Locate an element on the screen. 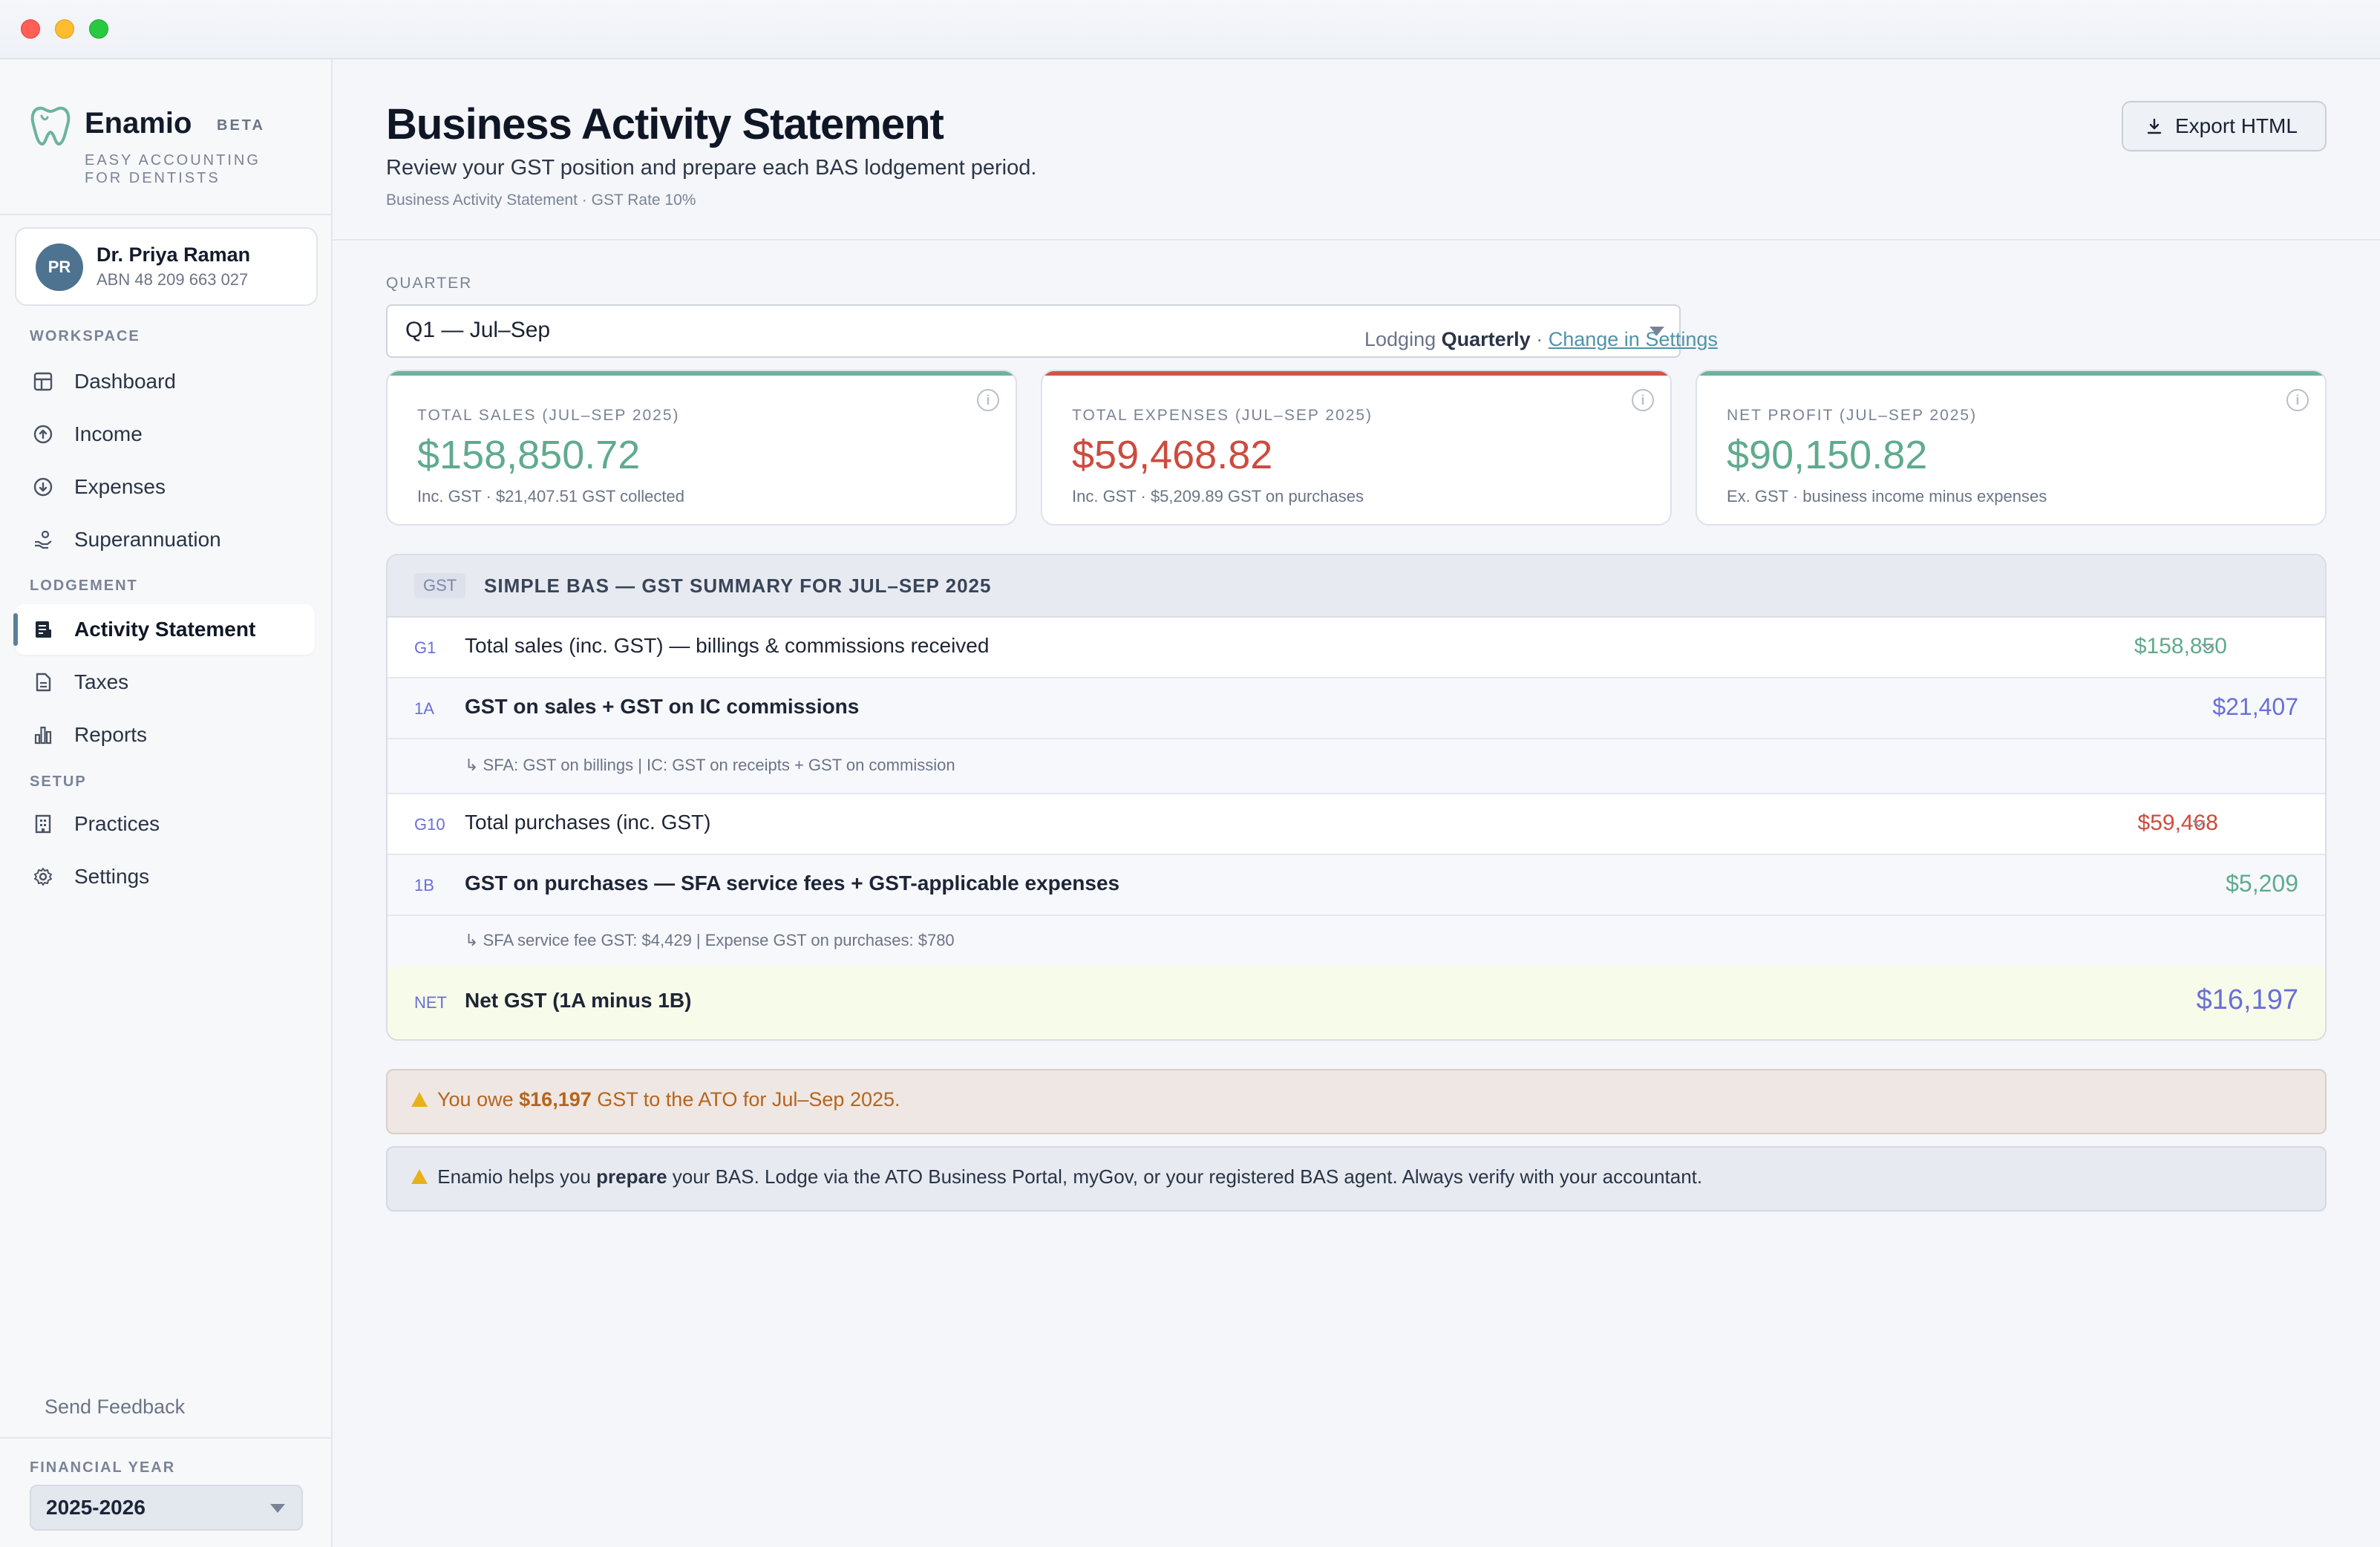 Image resolution: width=2380 pixels, height=1547 pixels. lodging-frequency: Lodging Quarterly · Change in Settings is located at coordinates (1541, 340).